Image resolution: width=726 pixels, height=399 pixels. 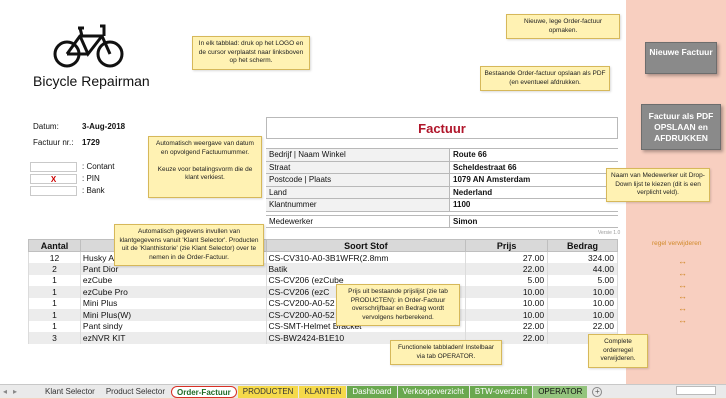 What do you see at coordinates (609, 233) in the screenshot?
I see `version-label: Versie 1.0` at bounding box center [609, 233].